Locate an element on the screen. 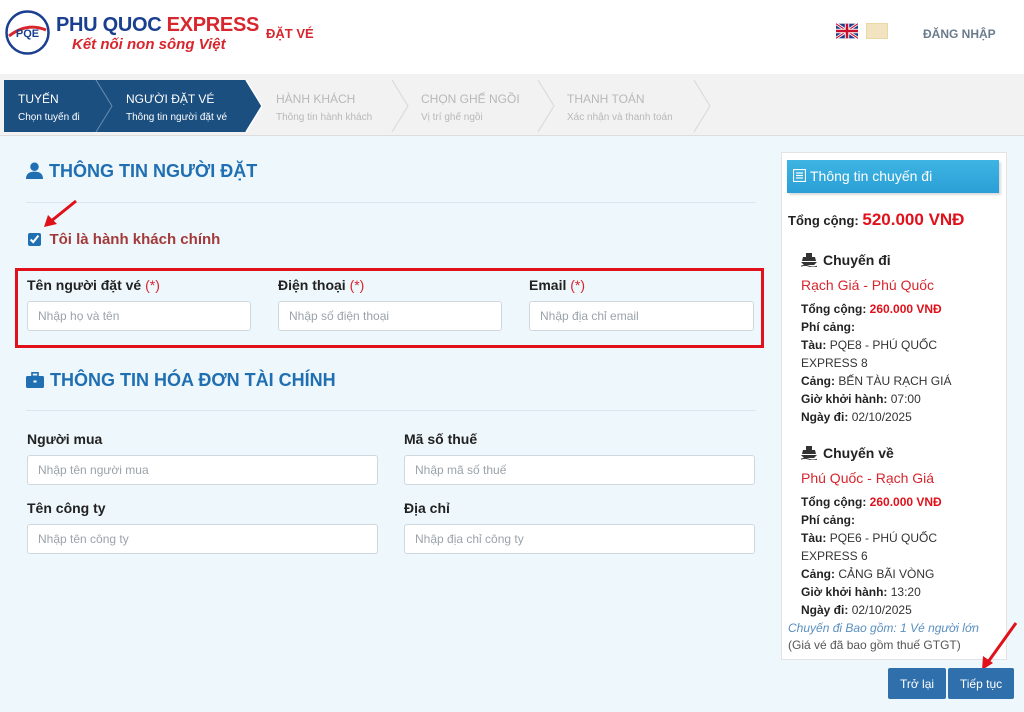  return-ship: Tàu: PQE6 - PHÚ QUỐC EXPRESS 6 is located at coordinates (869, 547).